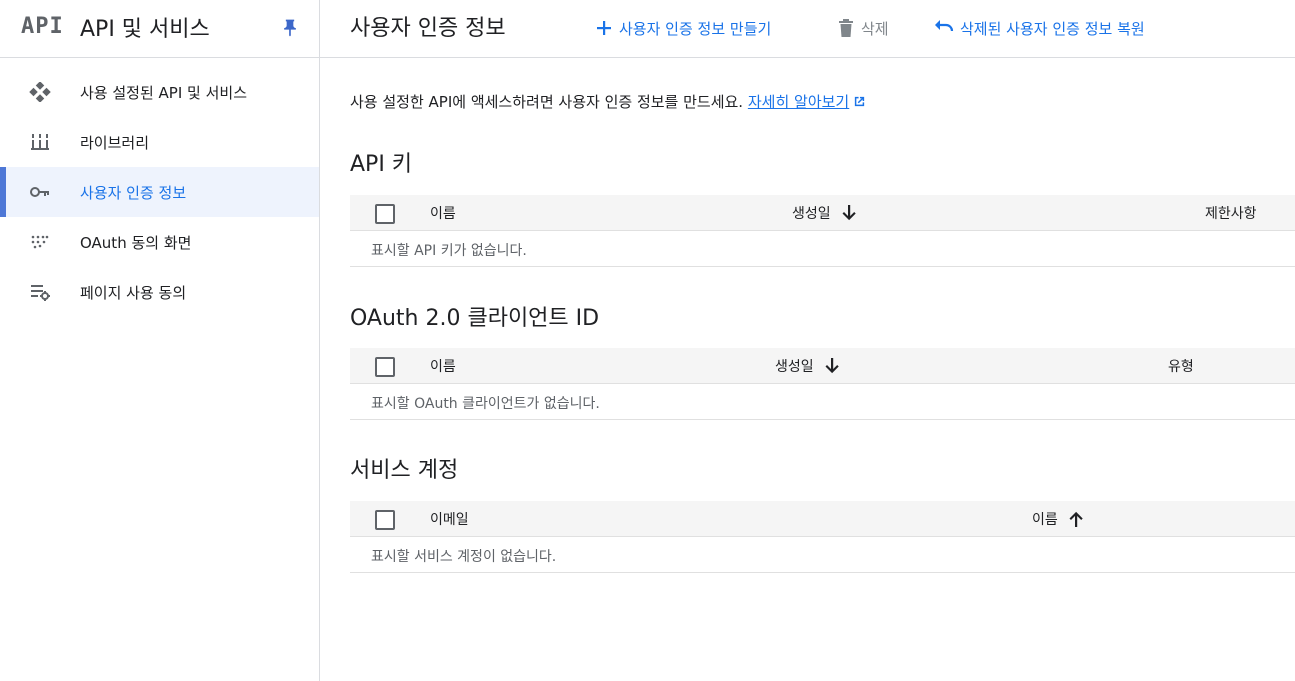  I want to click on sidebar-header: API API 및 서비스, so click(159, 29).